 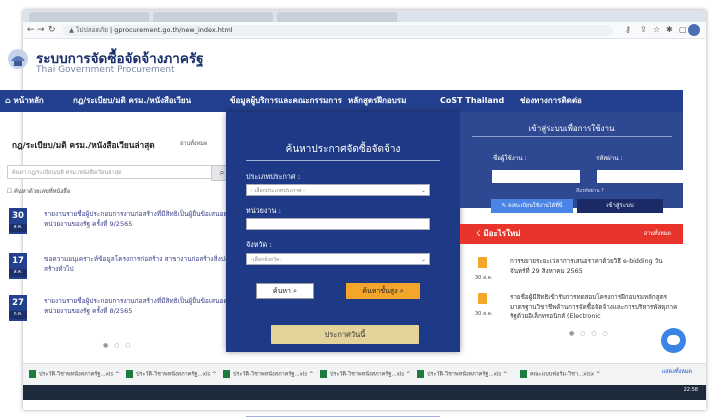 I want to click on chat-icon, so click(x=673, y=340).